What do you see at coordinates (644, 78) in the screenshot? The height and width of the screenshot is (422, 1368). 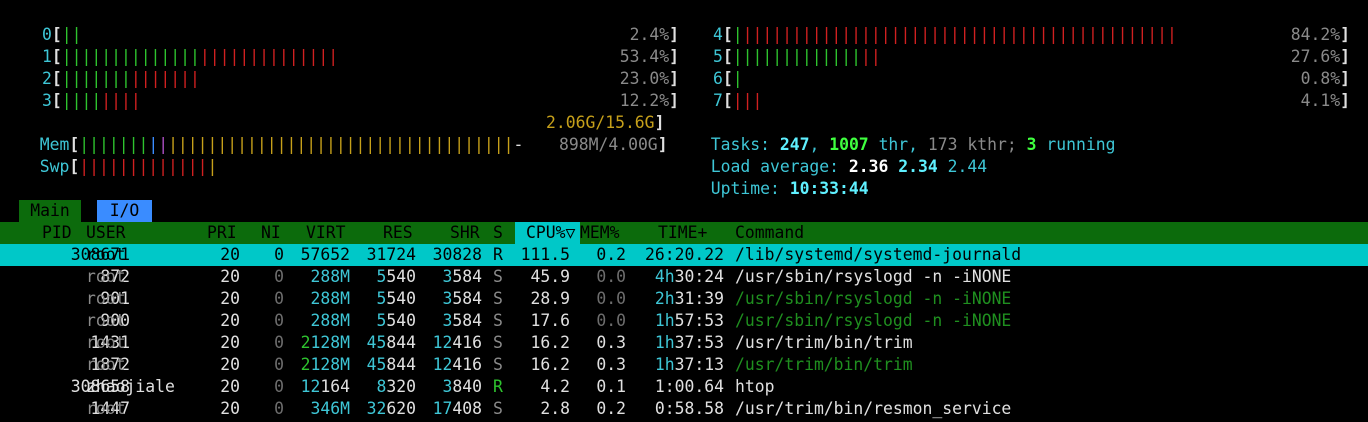 I see `cpu-percent: 23.0%` at bounding box center [644, 78].